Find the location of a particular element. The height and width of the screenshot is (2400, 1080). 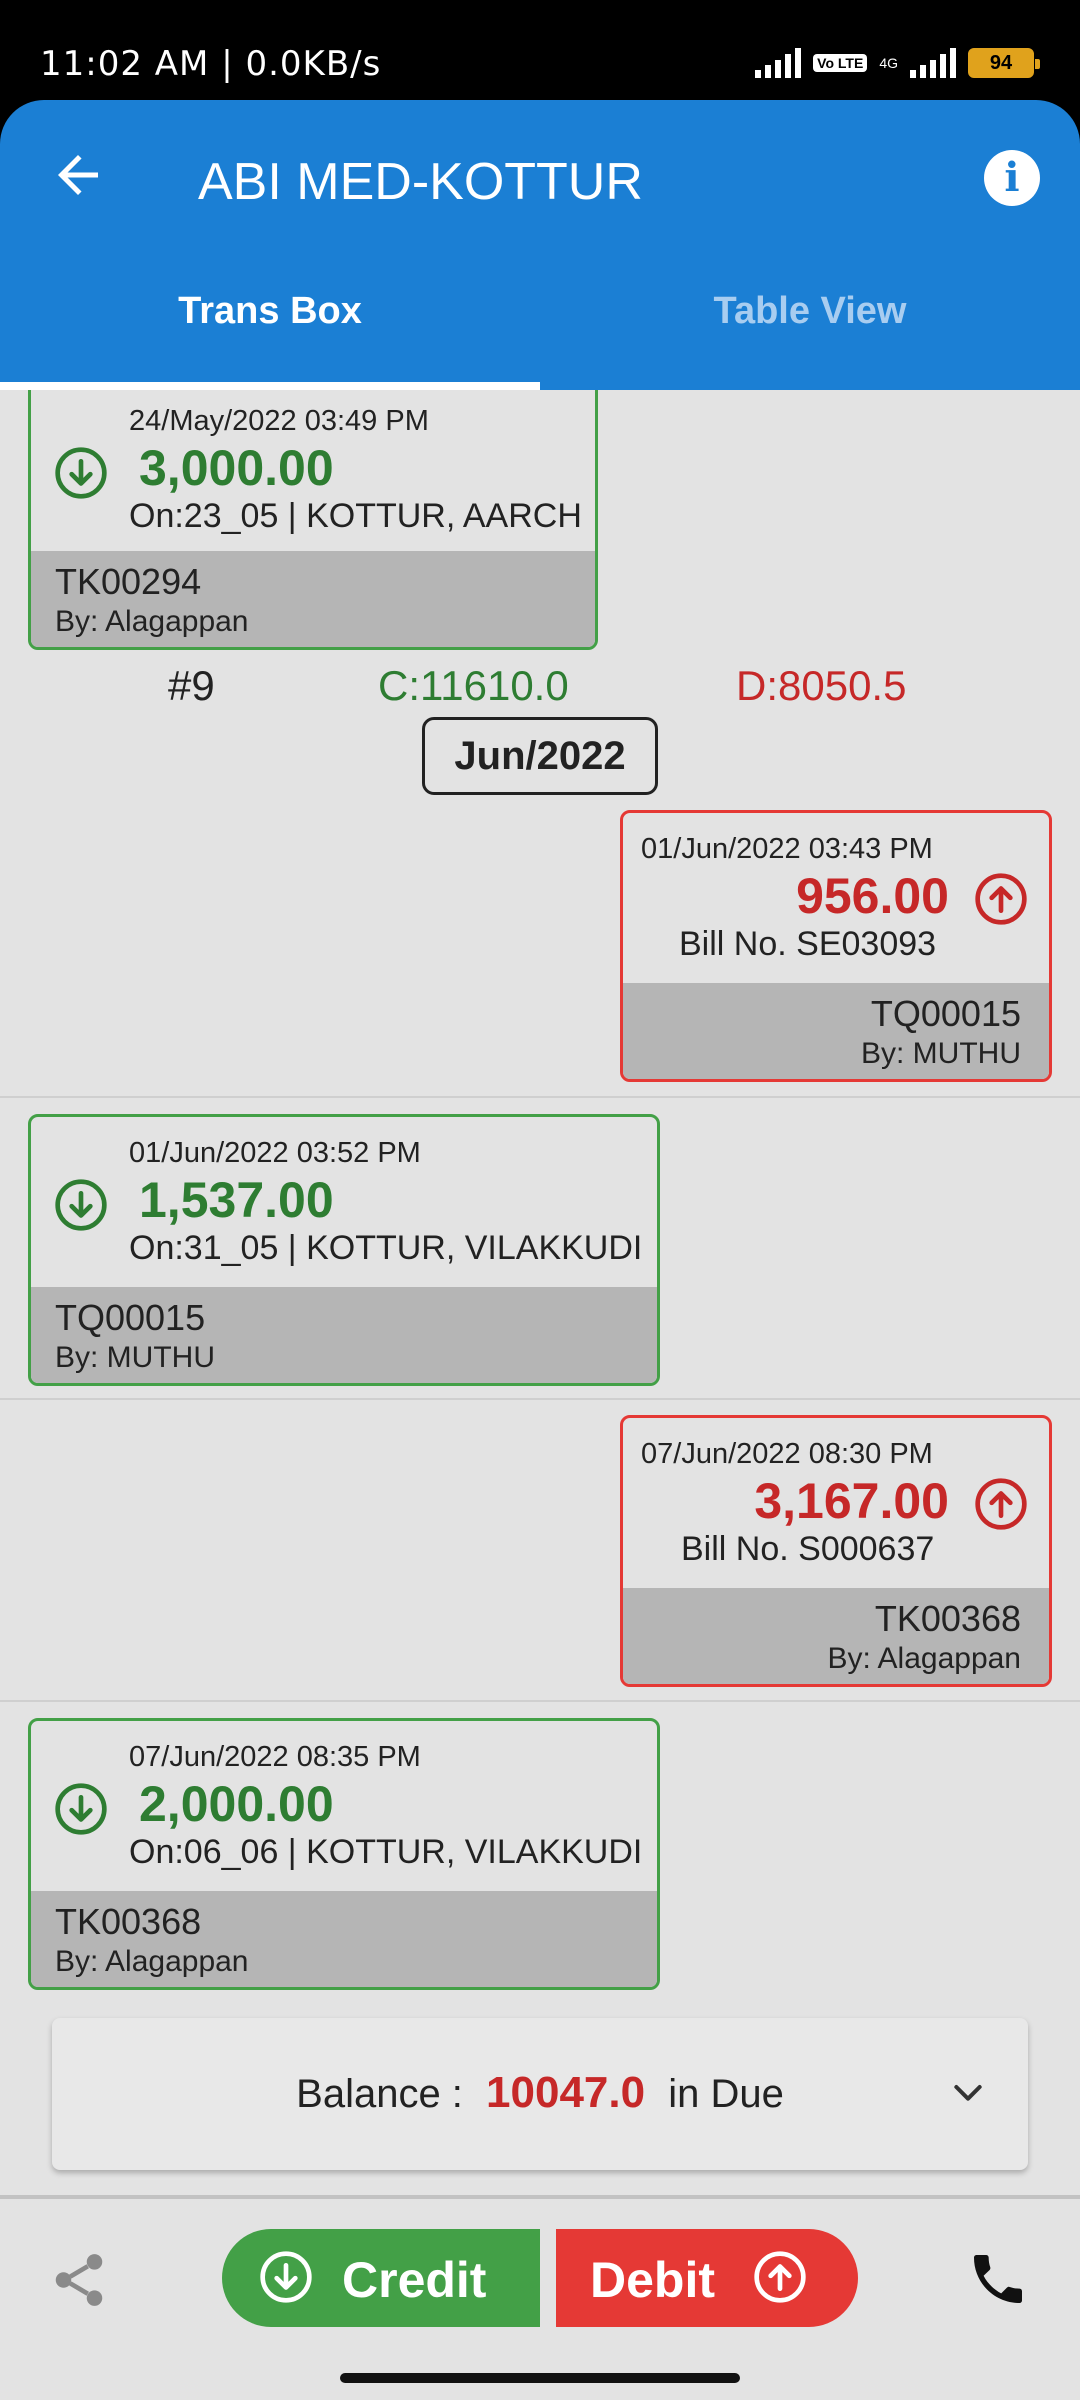

home-indicator is located at coordinates (540, 2378).